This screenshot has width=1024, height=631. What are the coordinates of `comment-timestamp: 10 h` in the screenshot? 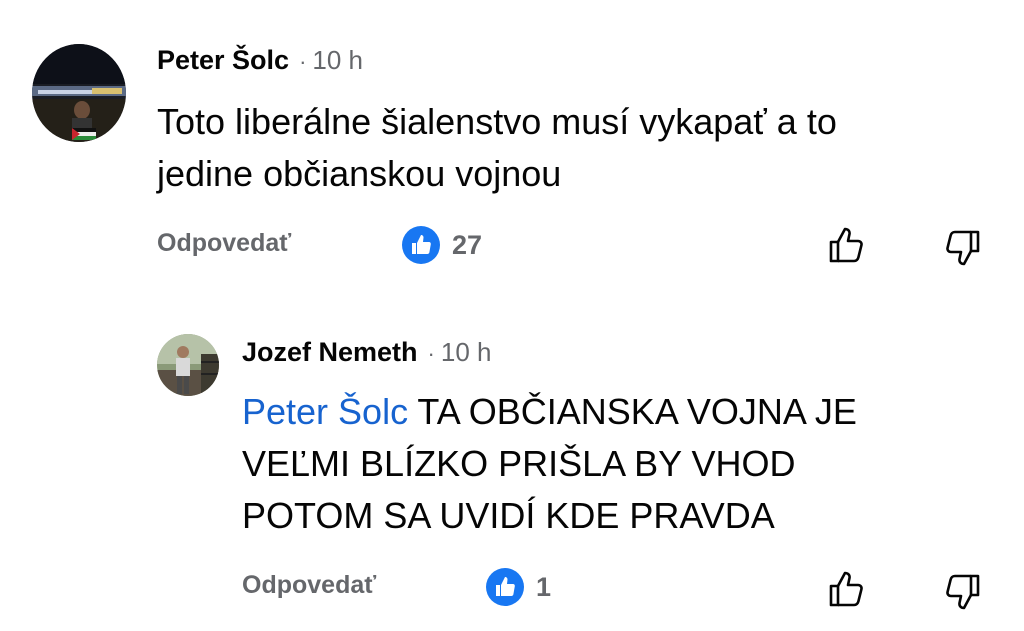 It's located at (337, 60).